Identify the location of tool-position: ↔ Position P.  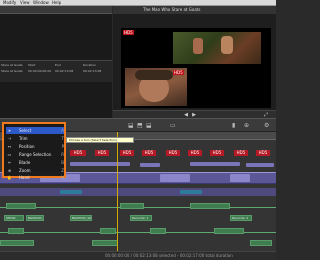
(35, 146).